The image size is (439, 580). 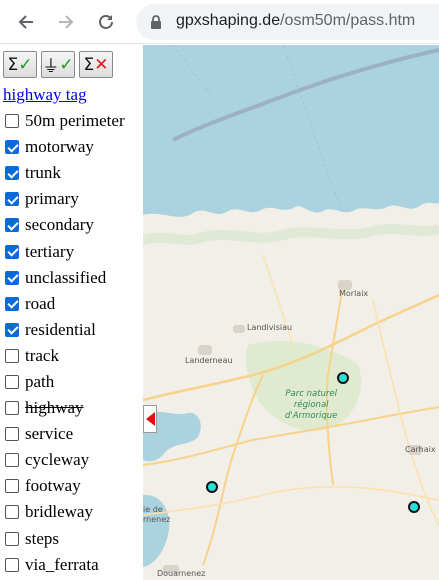 I want to click on reload-icon, so click(x=106, y=22).